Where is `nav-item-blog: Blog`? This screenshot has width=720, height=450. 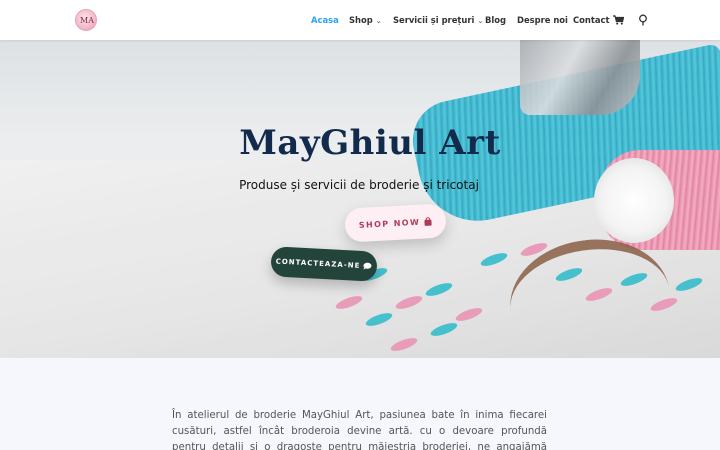
nav-item-blog: Blog is located at coordinates (495, 20).